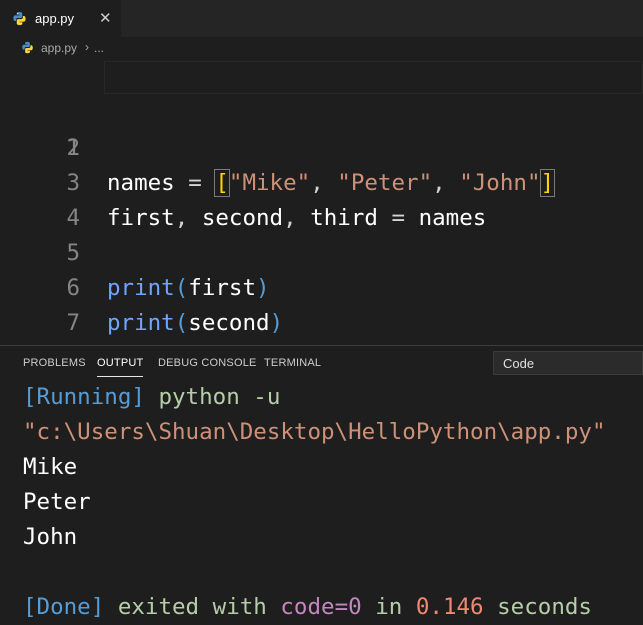 The image size is (643, 625). Describe the element at coordinates (388, 607) in the screenshot. I see `in-text: in` at that location.